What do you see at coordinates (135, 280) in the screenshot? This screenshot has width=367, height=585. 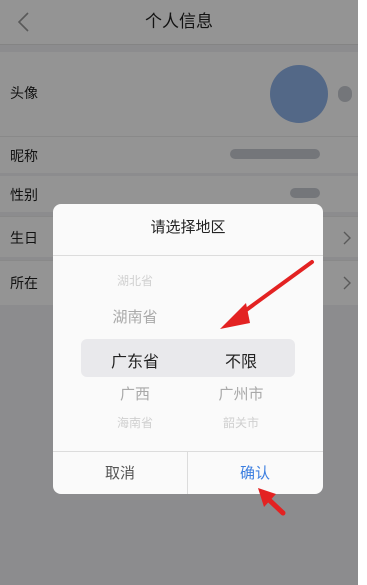 I see `picker-item: 湖北省` at bounding box center [135, 280].